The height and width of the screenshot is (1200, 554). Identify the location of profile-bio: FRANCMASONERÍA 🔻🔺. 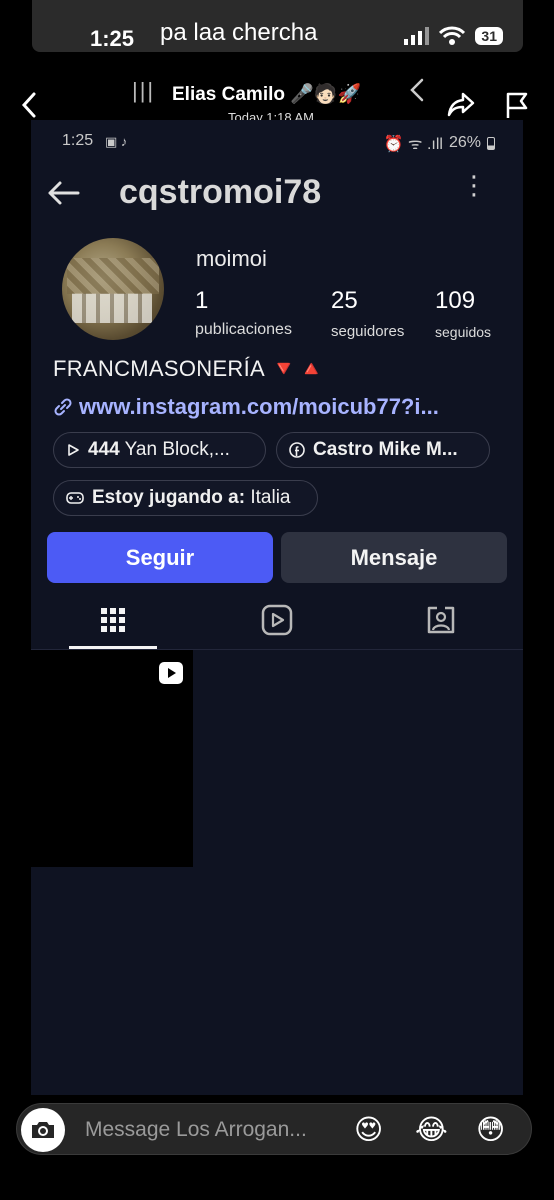
(189, 368).